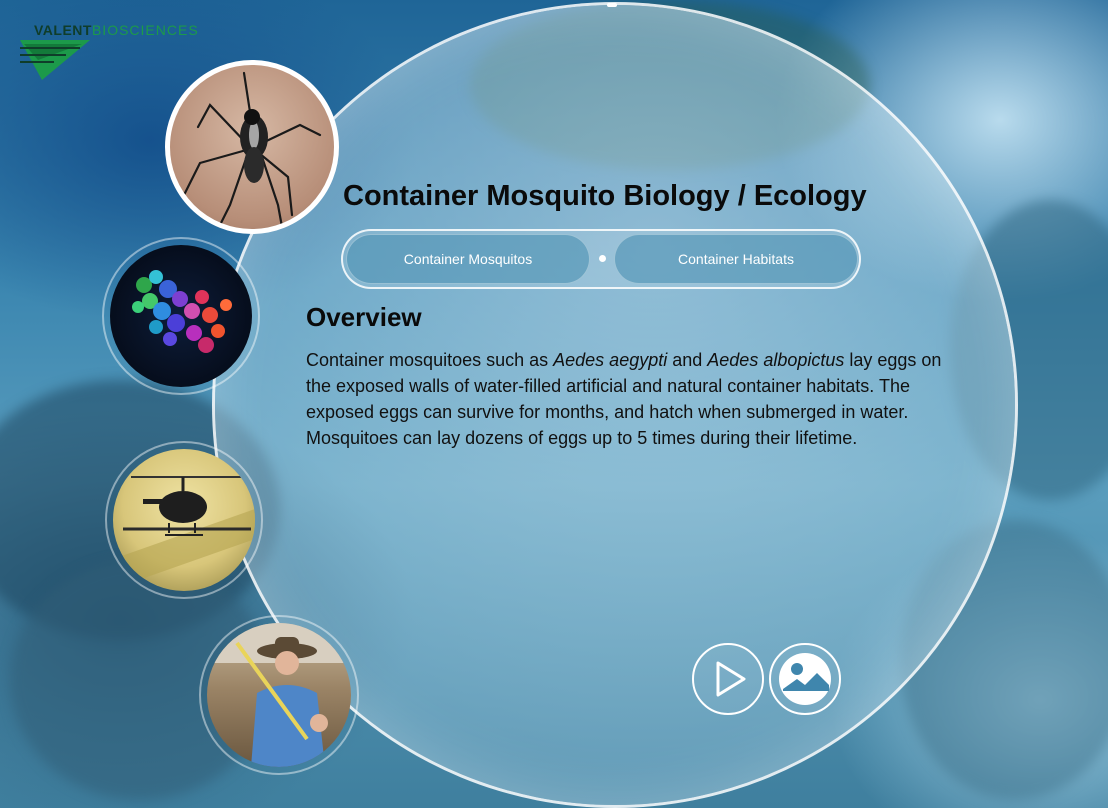 This screenshot has width=1108, height=808. I want to click on mosquito-icon, so click(252, 150).